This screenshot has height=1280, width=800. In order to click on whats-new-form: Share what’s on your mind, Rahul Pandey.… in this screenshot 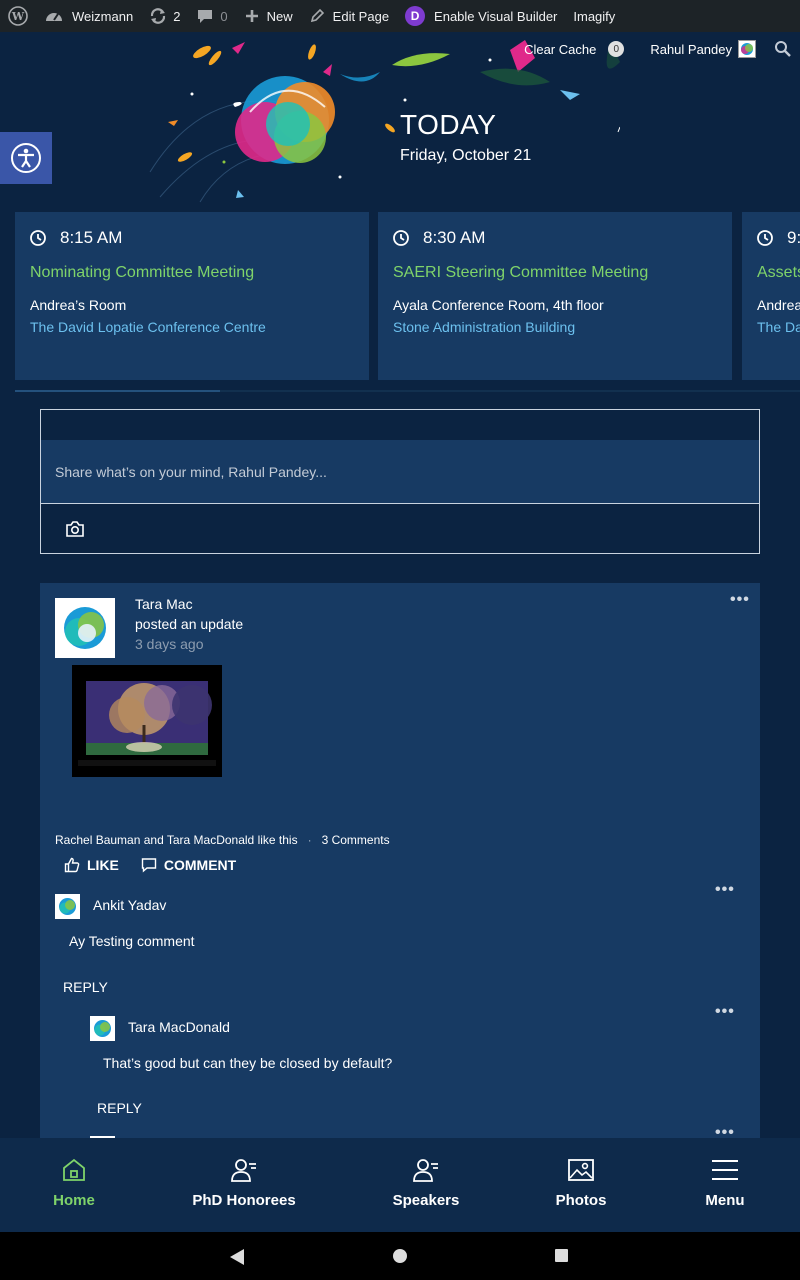, I will do `click(400, 481)`.